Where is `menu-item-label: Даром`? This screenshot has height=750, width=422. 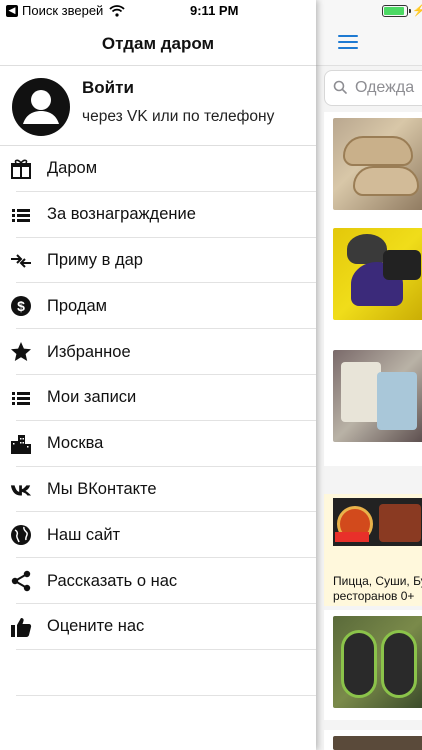 menu-item-label: Даром is located at coordinates (72, 168).